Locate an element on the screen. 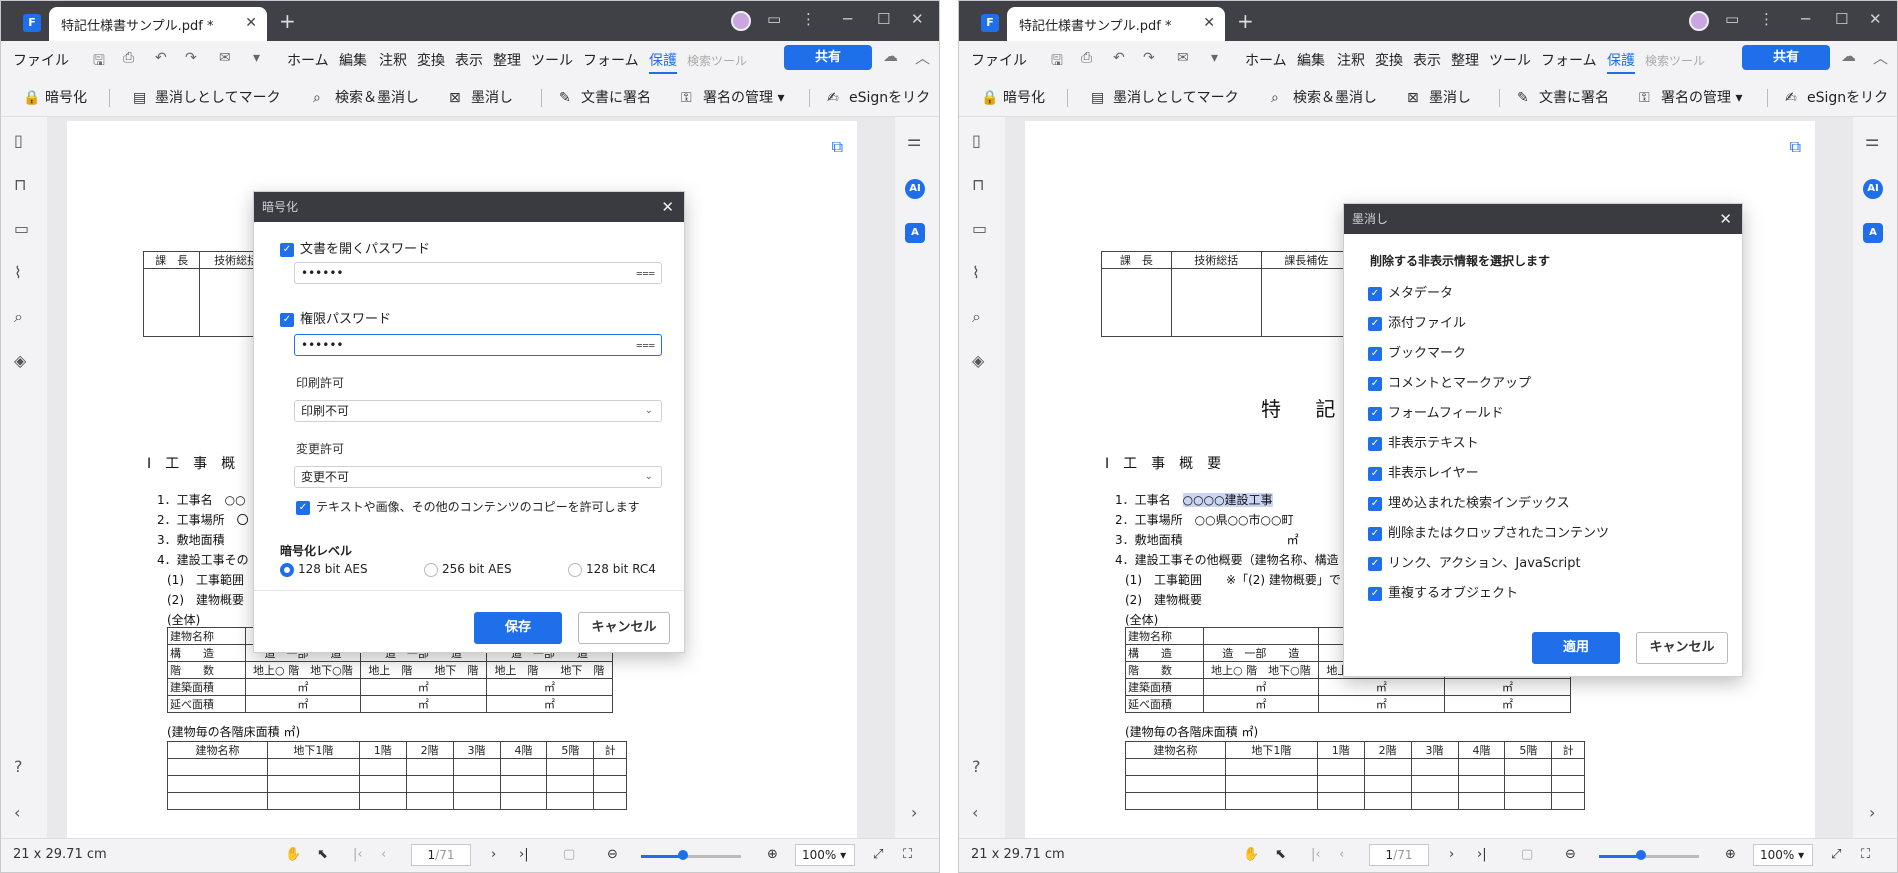 The width and height of the screenshot is (1898, 873). option-hidden-layers: ✓ 非表示レイヤー is located at coordinates (1423, 471).